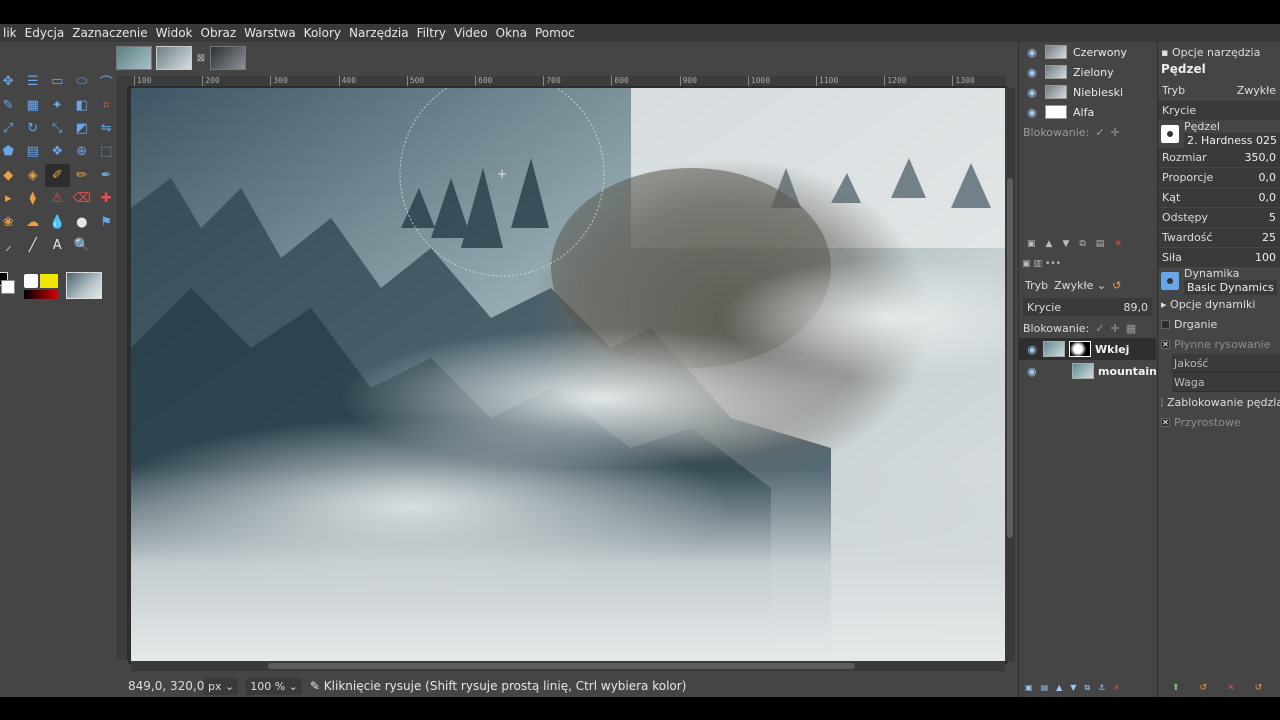 The width and height of the screenshot is (1280, 720). I want to click on mode-select: Tryb Zwykłe, so click(1219, 90).